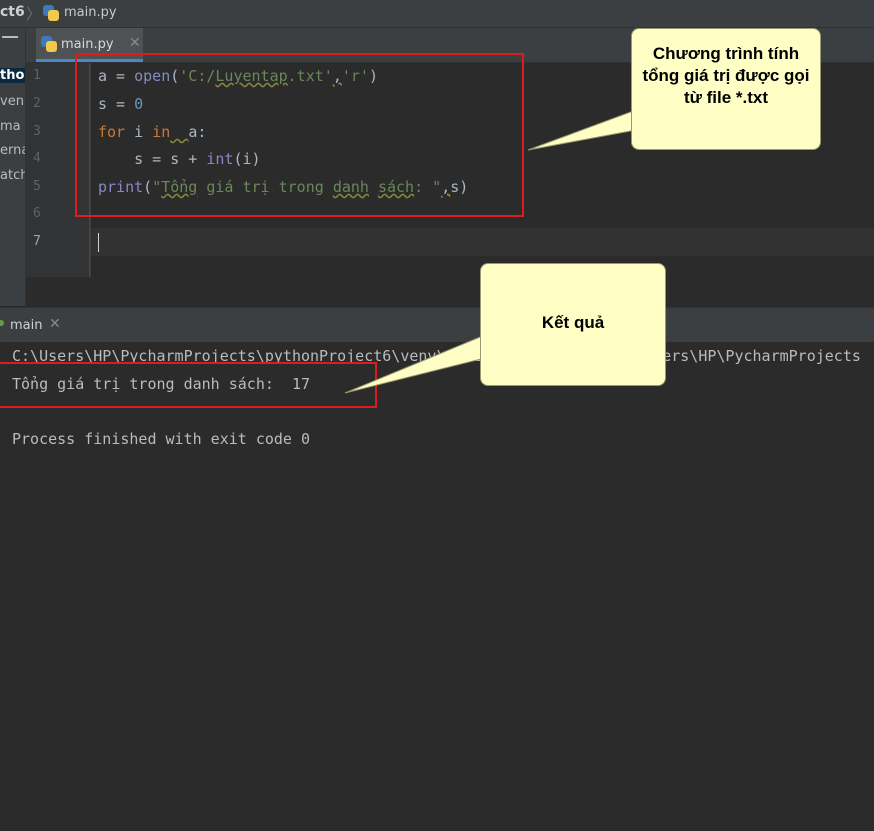 Image resolution: width=874 pixels, height=831 pixels. Describe the element at coordinates (437, 325) in the screenshot. I see `run-tool-window-header: main ✕` at that location.